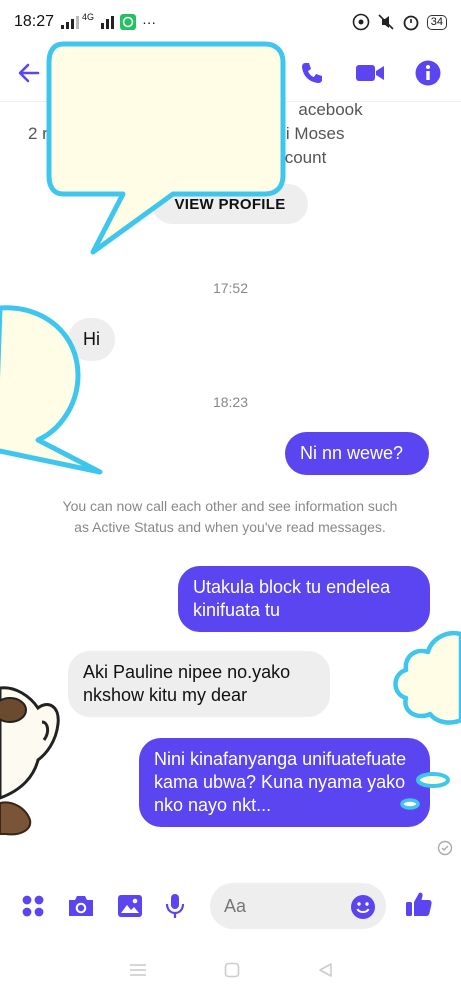  I want to click on system-navigation-bar, so click(230, 970).